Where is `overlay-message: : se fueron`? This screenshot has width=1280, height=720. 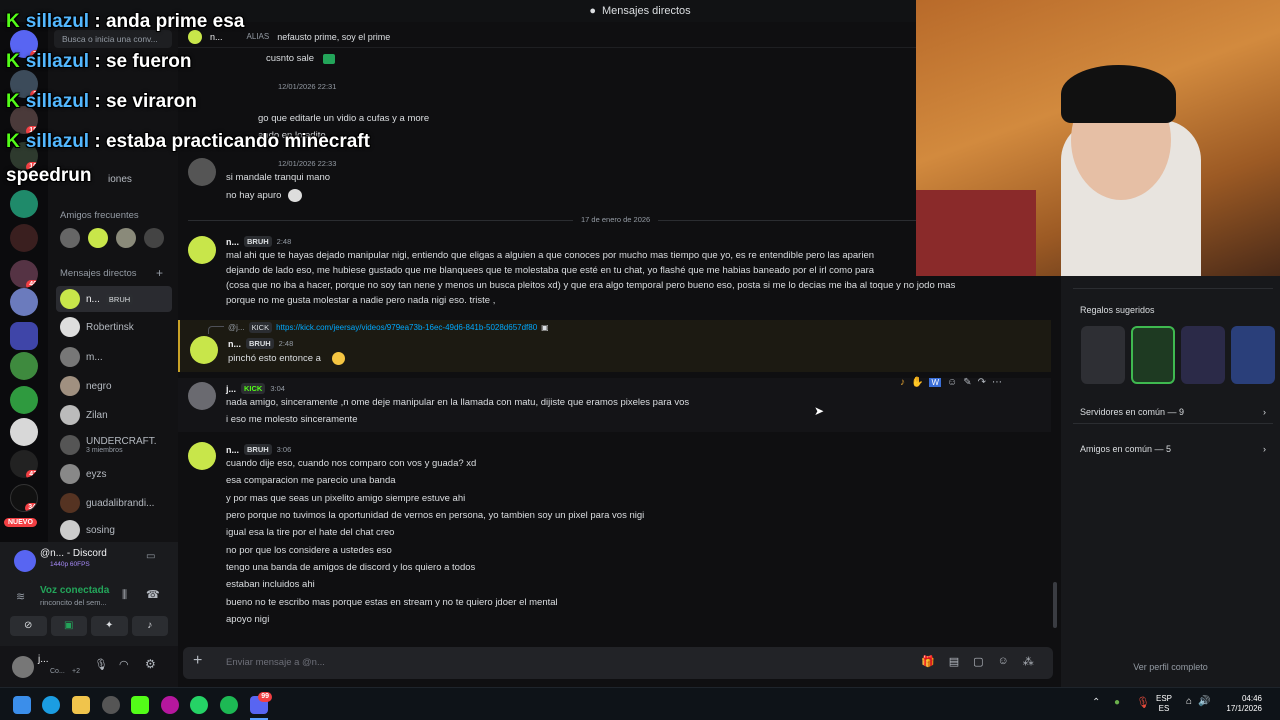 overlay-message: : se fueron is located at coordinates (143, 61).